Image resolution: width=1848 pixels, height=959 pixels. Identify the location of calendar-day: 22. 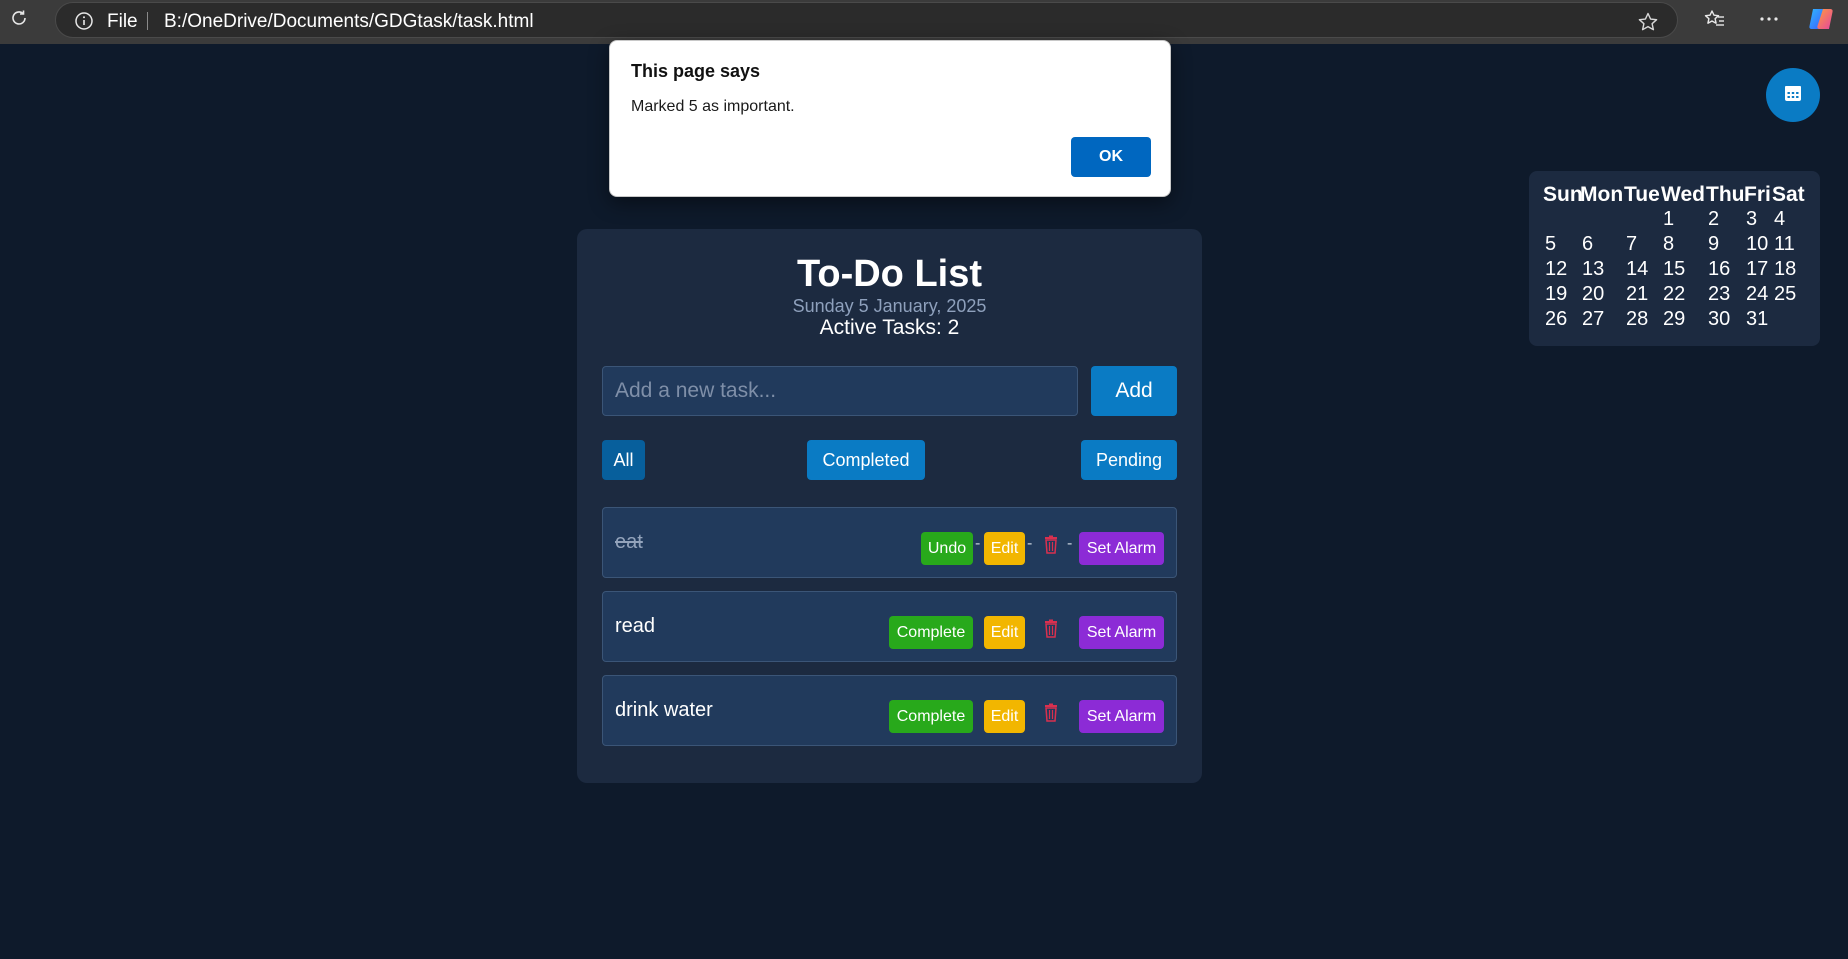
(1683, 295).